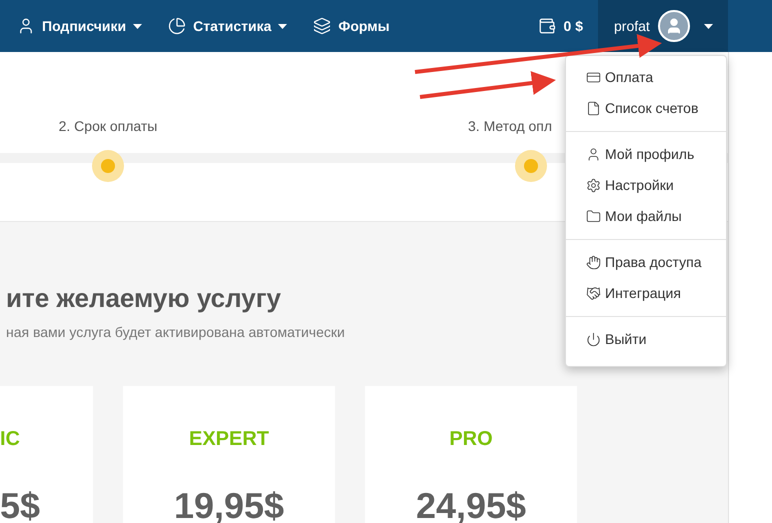 The height and width of the screenshot is (523, 772). Describe the element at coordinates (593, 216) in the screenshot. I see `folder-icon` at that location.